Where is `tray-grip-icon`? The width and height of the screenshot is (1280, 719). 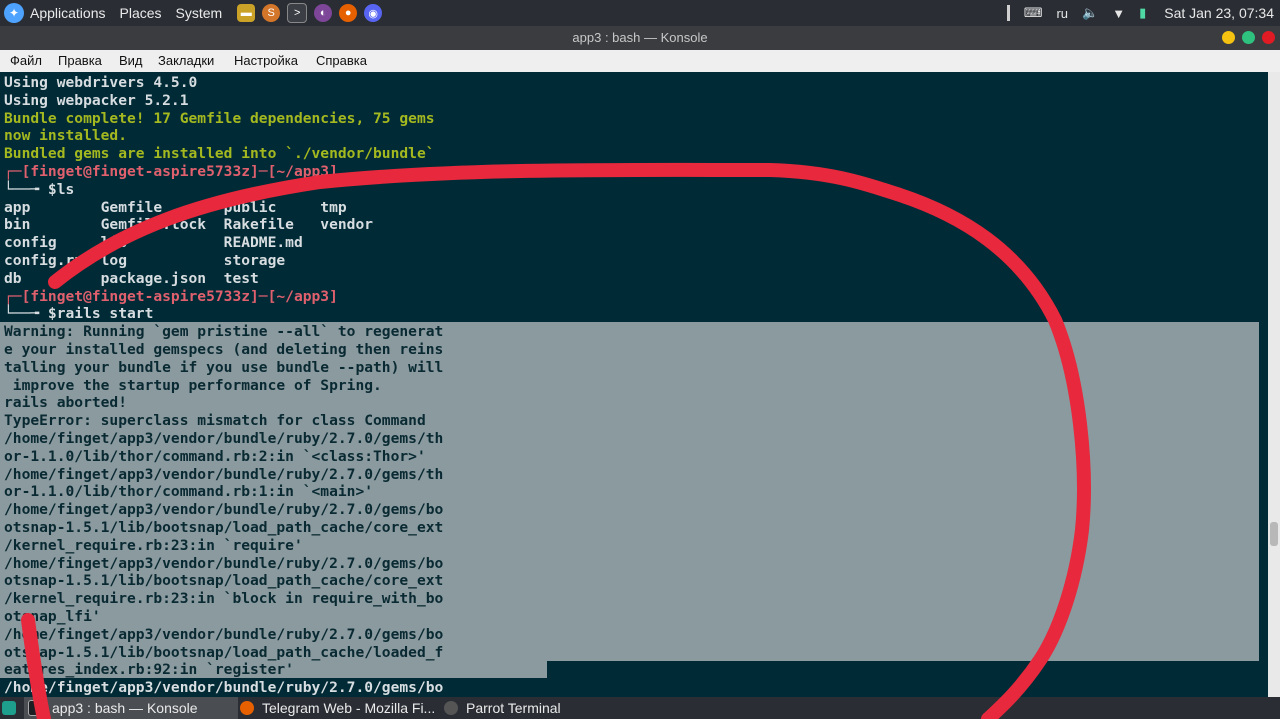 tray-grip-icon is located at coordinates (1008, 13).